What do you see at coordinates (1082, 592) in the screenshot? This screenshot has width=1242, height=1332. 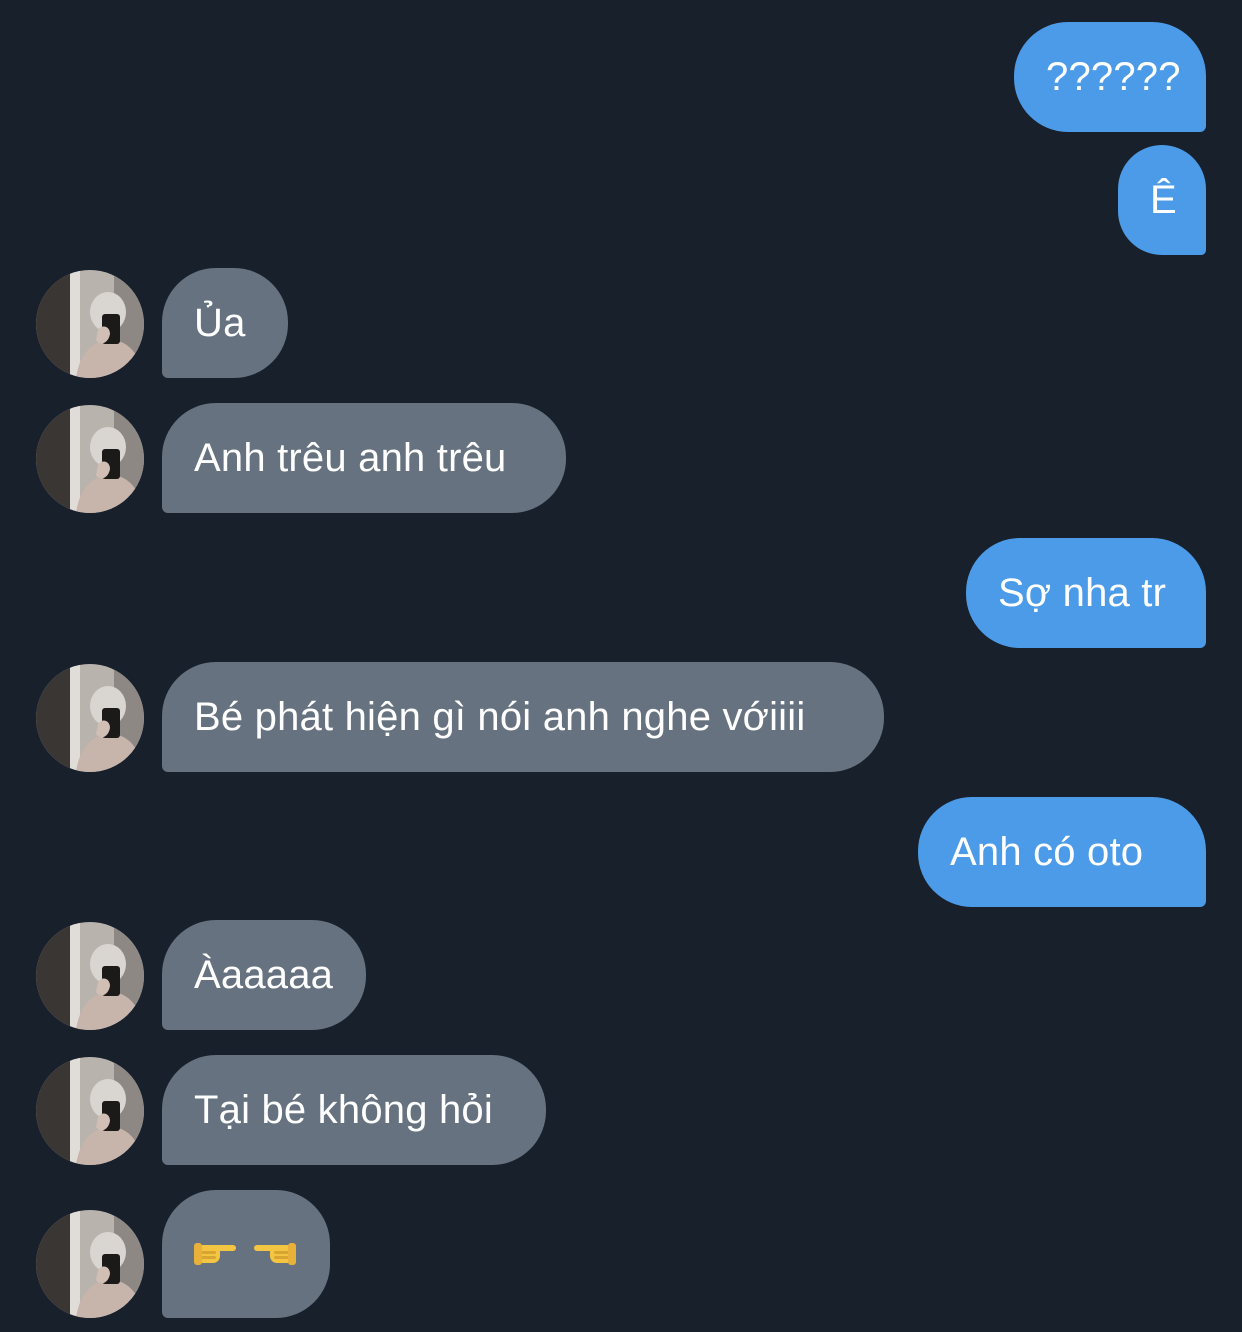 I see `message-text: Sợ nha tr` at bounding box center [1082, 592].